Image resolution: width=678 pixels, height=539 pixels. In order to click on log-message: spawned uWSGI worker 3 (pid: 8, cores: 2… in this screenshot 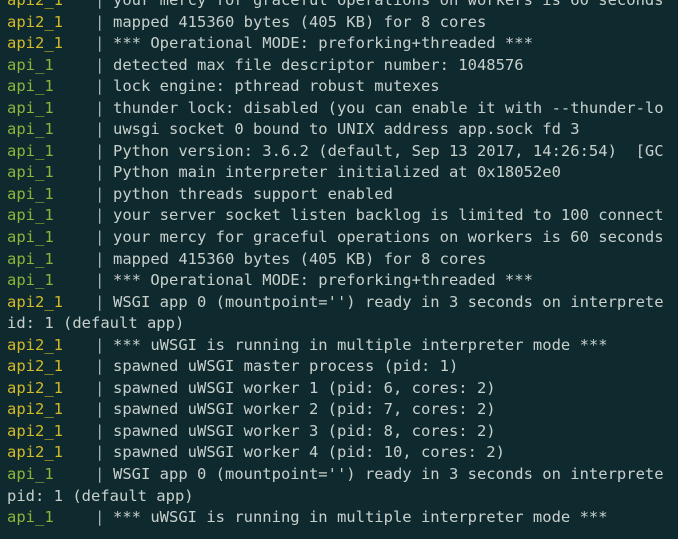, I will do `click(304, 430)`.